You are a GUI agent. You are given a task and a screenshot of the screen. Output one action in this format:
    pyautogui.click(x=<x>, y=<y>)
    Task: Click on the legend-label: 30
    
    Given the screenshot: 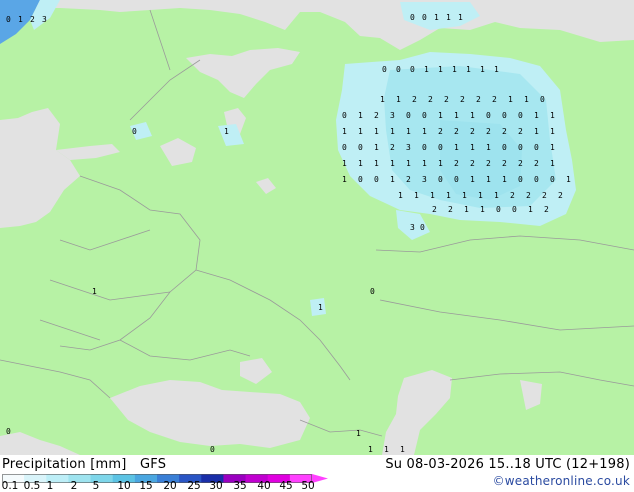 What is the action you would take?
    pyautogui.click(x=216, y=486)
    